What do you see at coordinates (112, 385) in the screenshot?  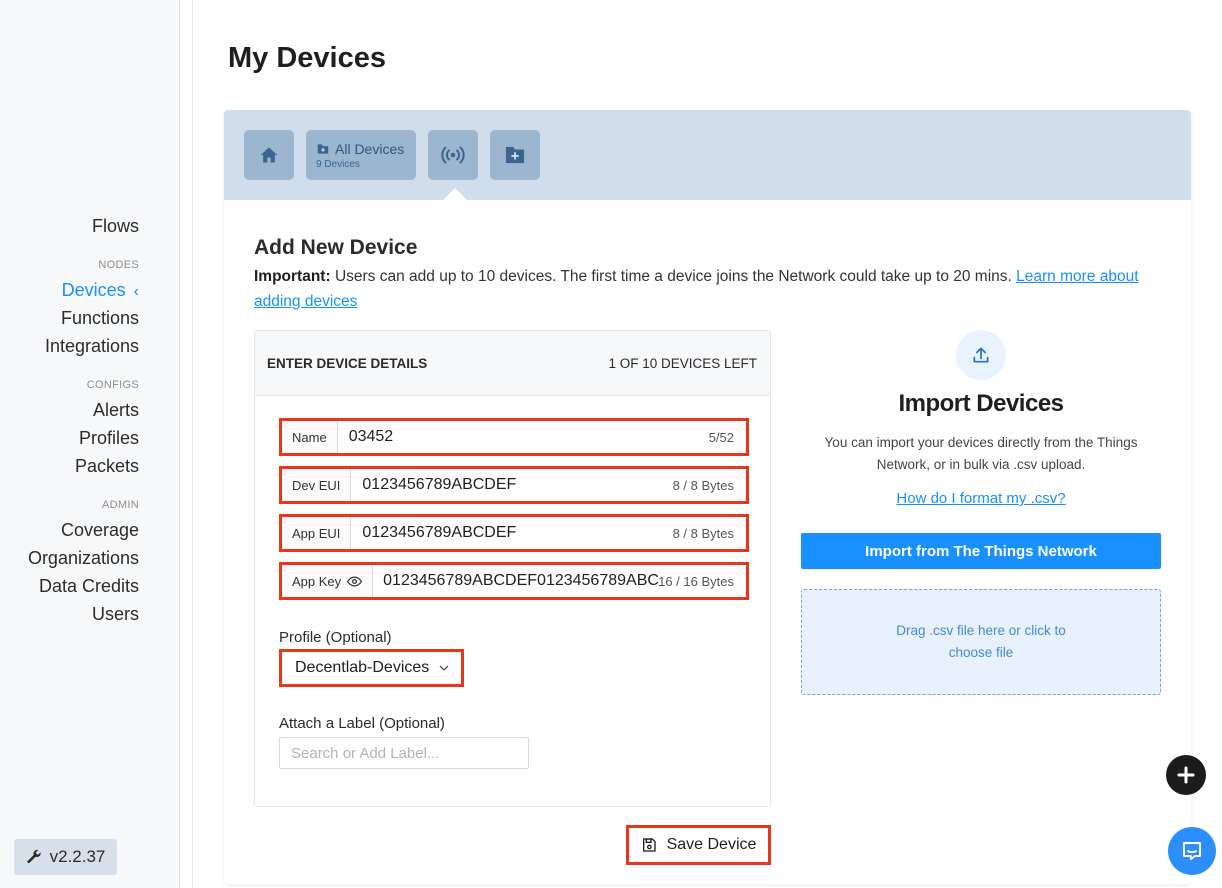 I see `sidebar-heading-configs: CONFIGS` at bounding box center [112, 385].